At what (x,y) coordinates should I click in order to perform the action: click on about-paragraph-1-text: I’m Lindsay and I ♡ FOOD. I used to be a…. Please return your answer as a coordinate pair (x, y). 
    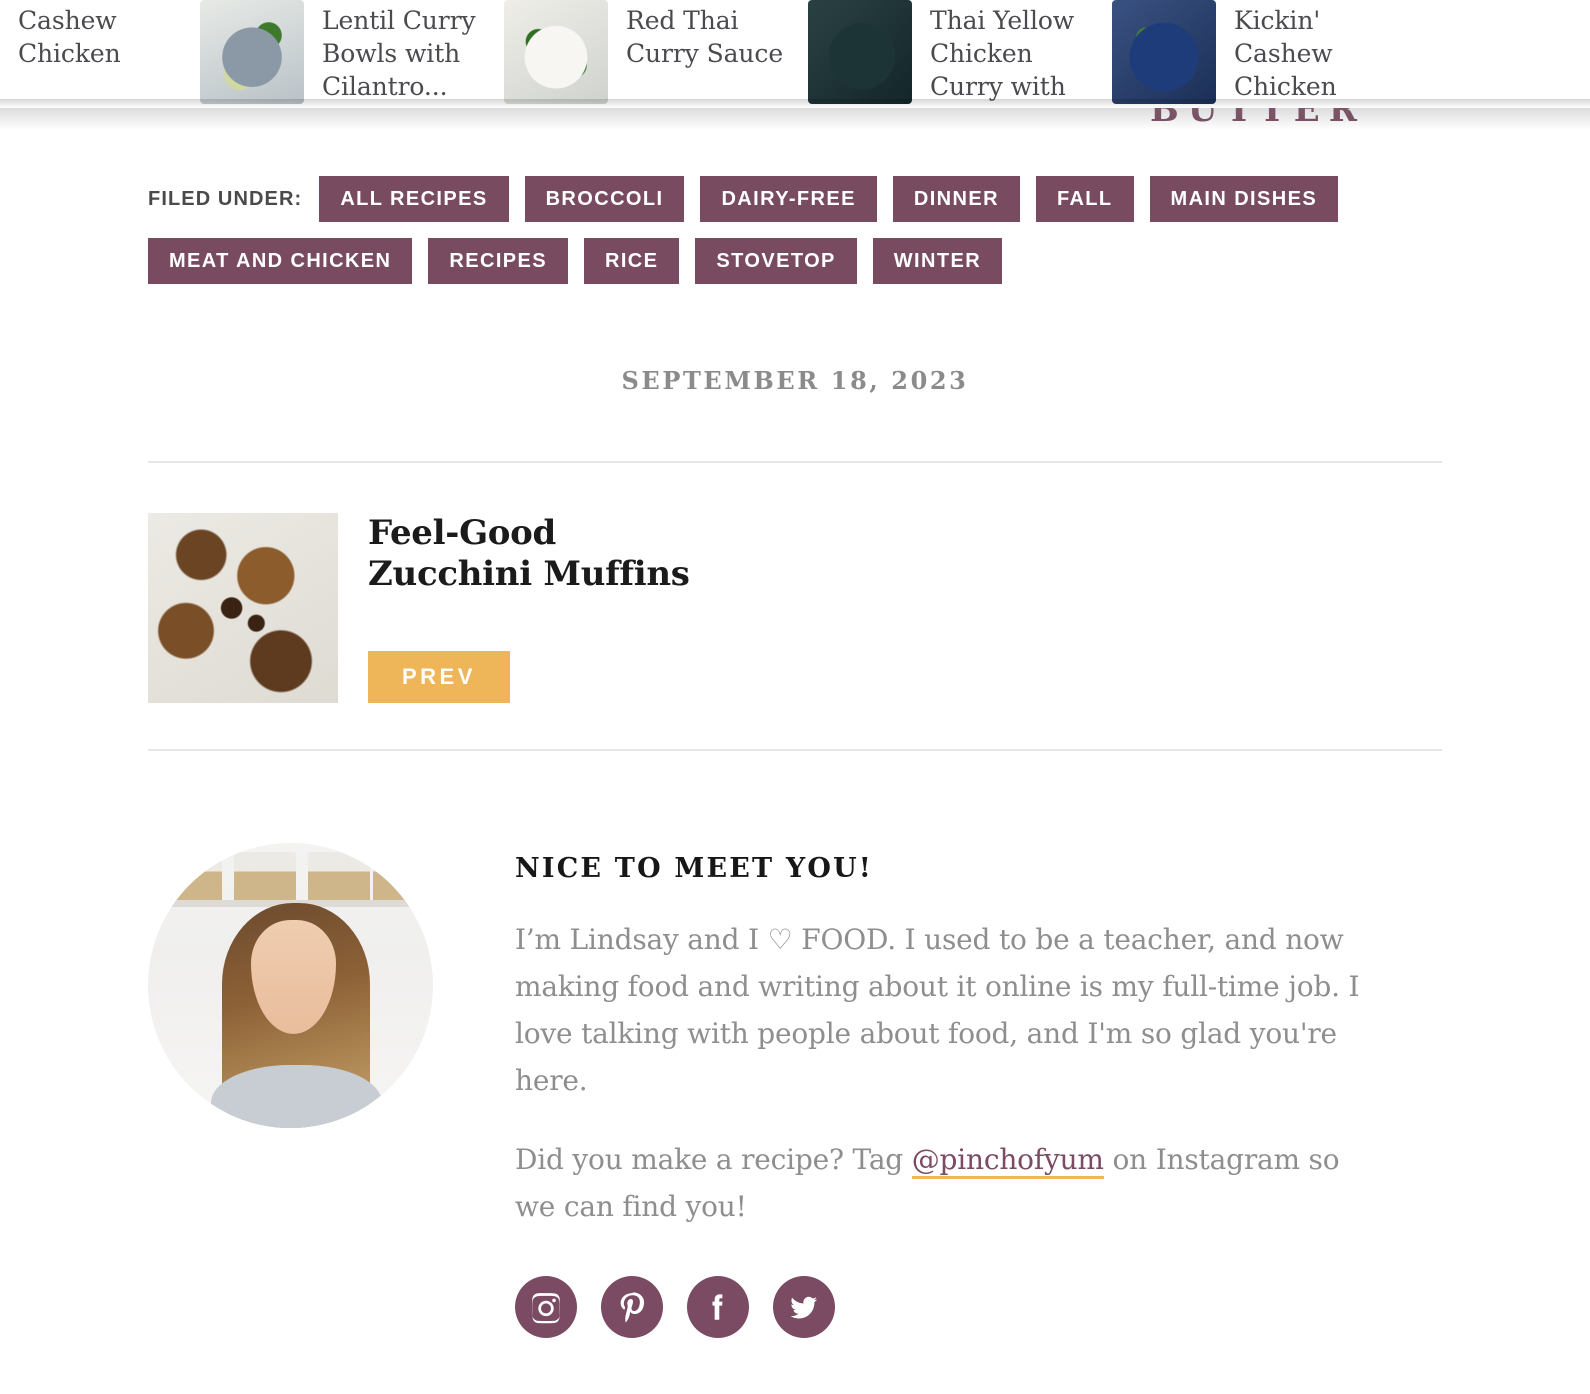
    Looking at the image, I should click on (937, 1010).